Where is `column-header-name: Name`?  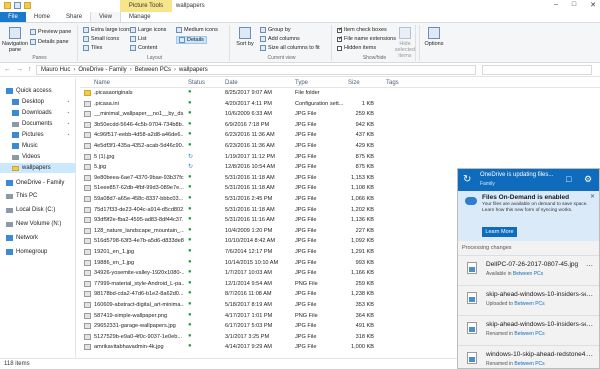
column-header-name: Name is located at coordinates (102, 83).